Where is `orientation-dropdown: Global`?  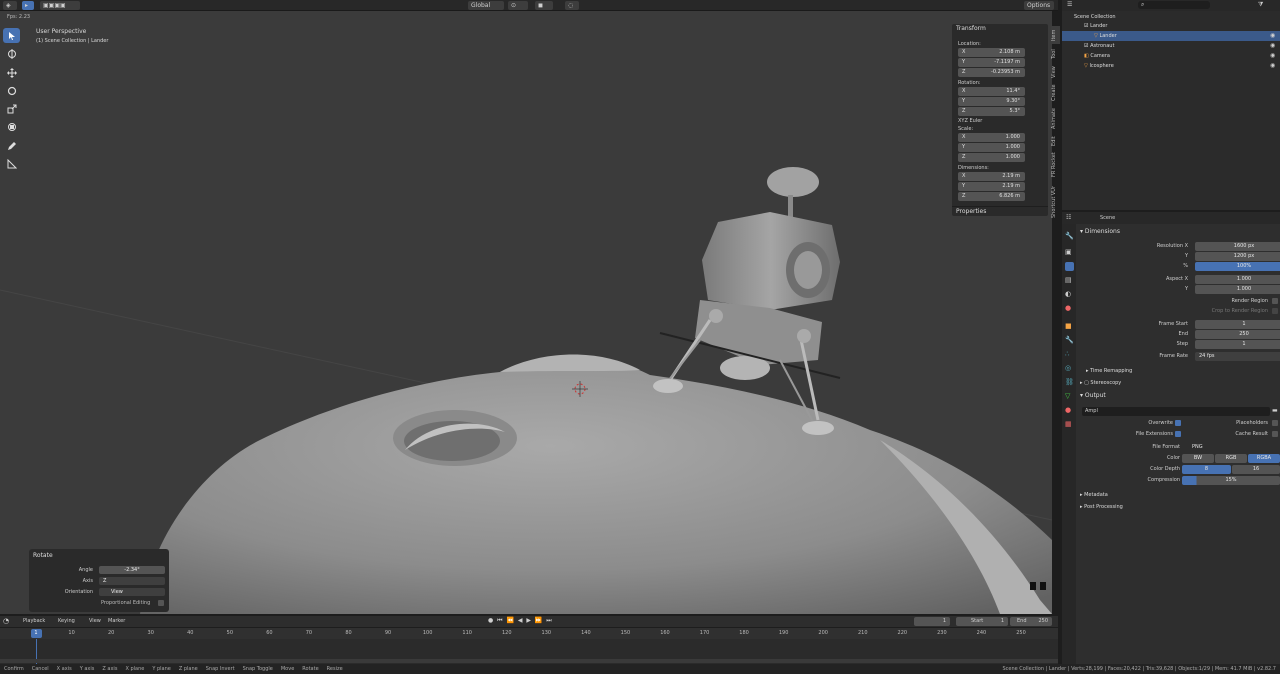
orientation-dropdown: Global is located at coordinates (486, 5).